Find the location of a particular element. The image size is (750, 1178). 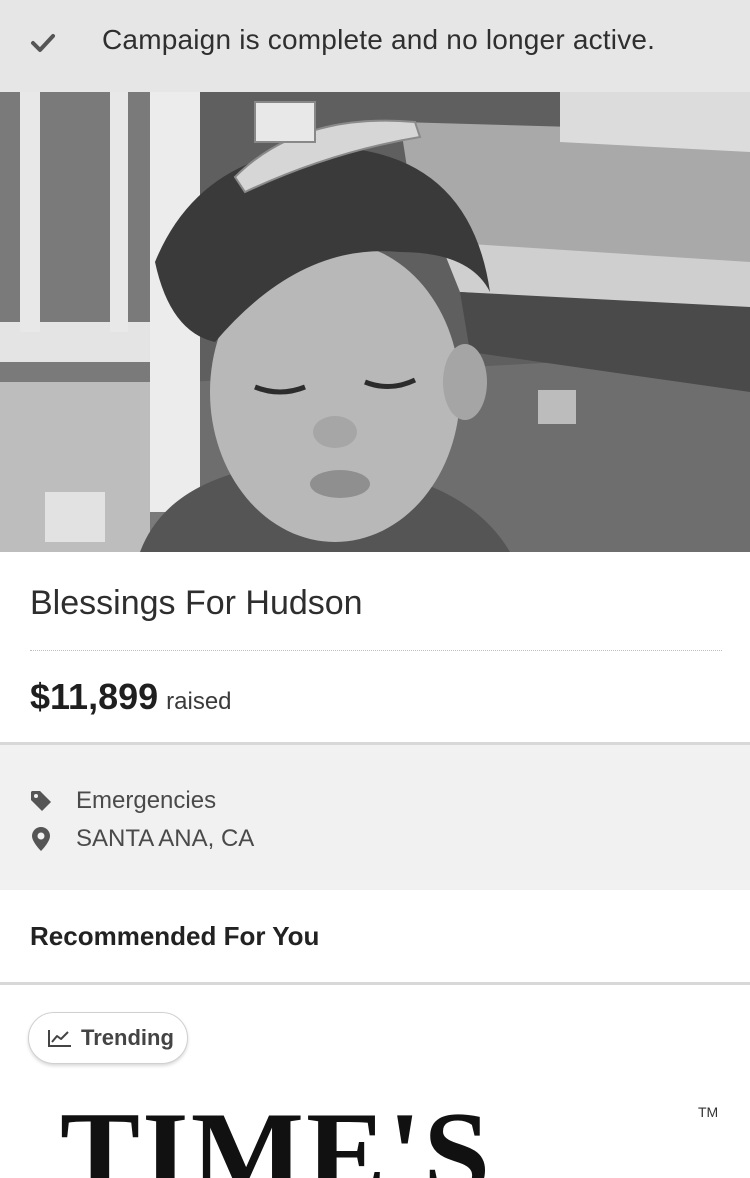

campaign-meta: Emergencies SANTA ANA, CA is located at coordinates (375, 817).